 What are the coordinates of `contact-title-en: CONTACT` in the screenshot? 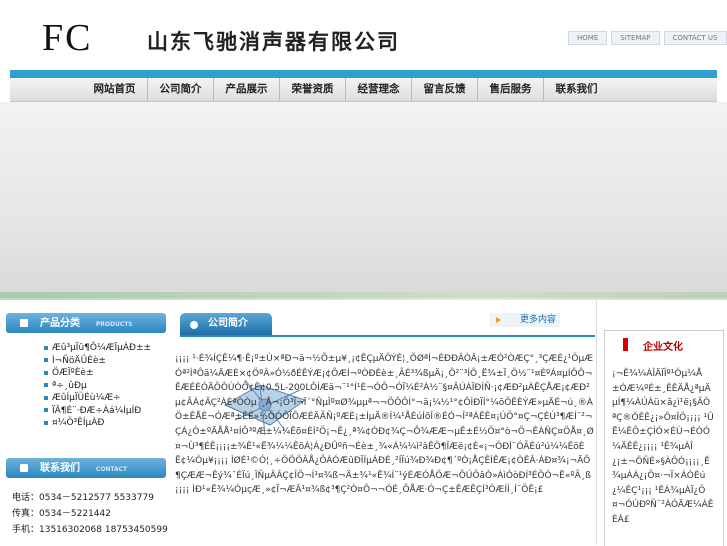 It's located at (111, 469).